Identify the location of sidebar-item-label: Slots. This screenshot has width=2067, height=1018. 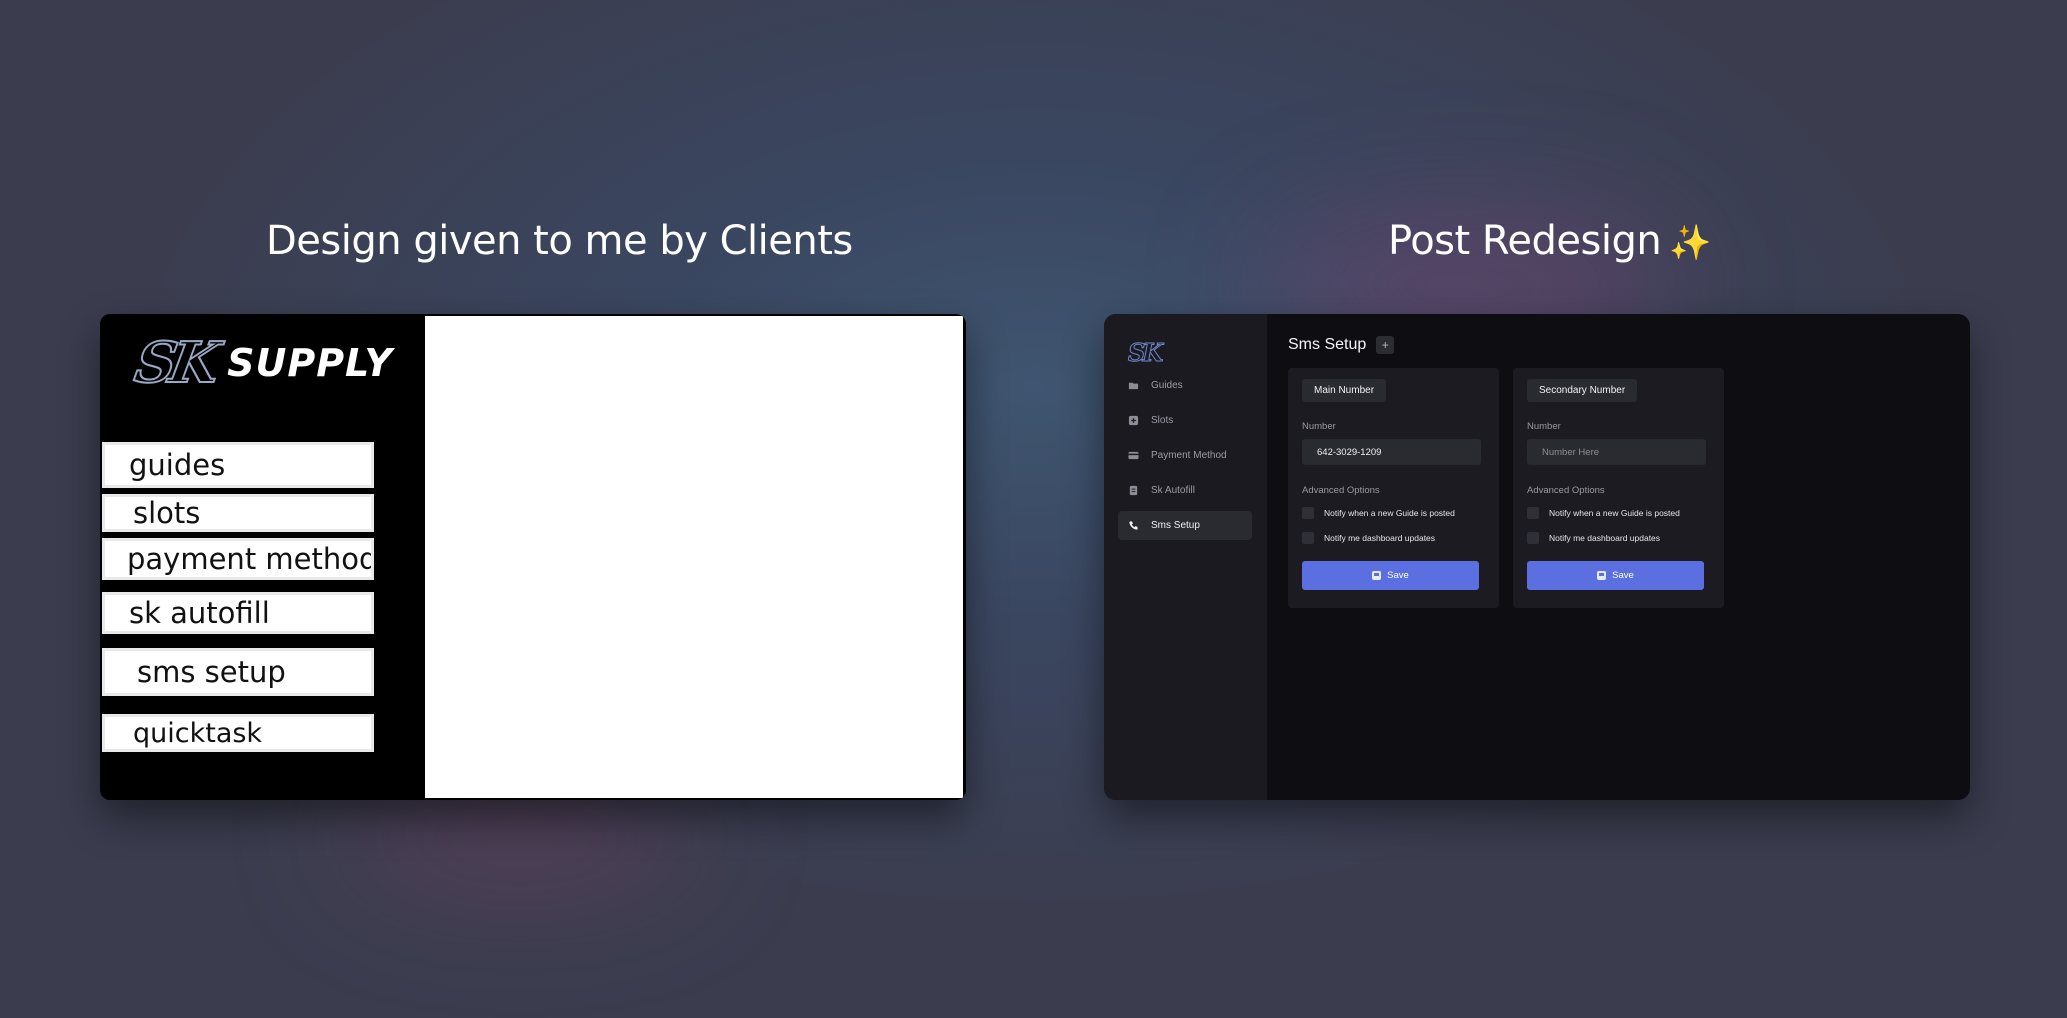
(1162, 420).